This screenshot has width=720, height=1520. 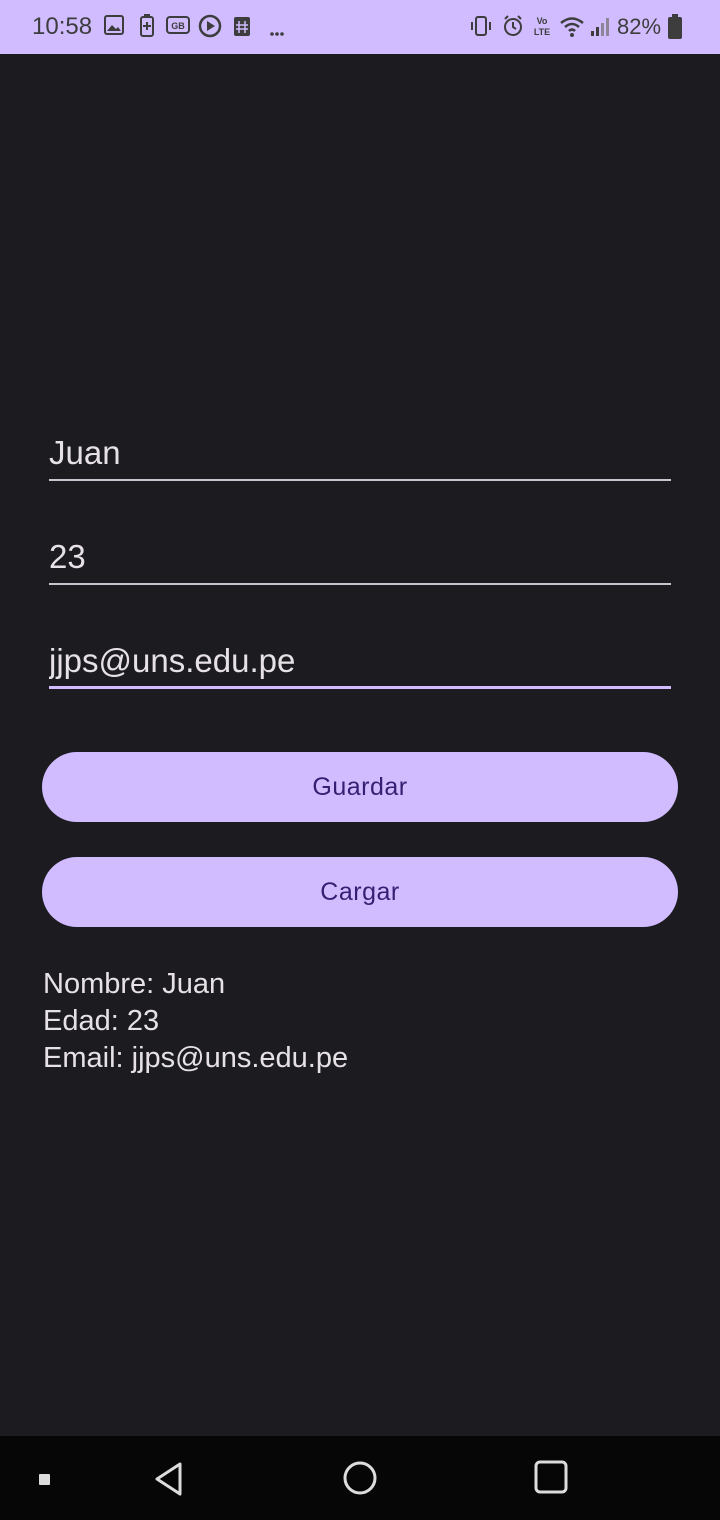 I want to click on age-field, so click(x=360, y=557).